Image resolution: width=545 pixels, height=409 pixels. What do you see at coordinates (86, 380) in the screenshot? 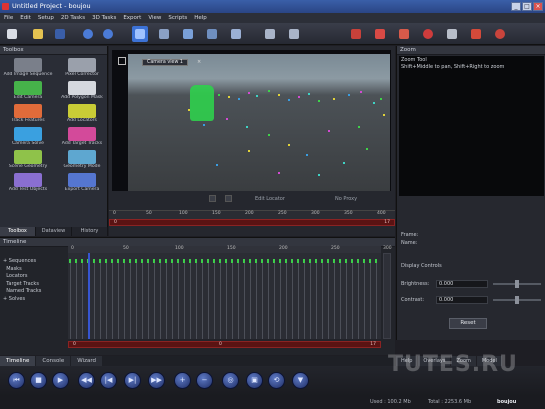
I see `prev-key-icon: ◀◀` at bounding box center [86, 380].